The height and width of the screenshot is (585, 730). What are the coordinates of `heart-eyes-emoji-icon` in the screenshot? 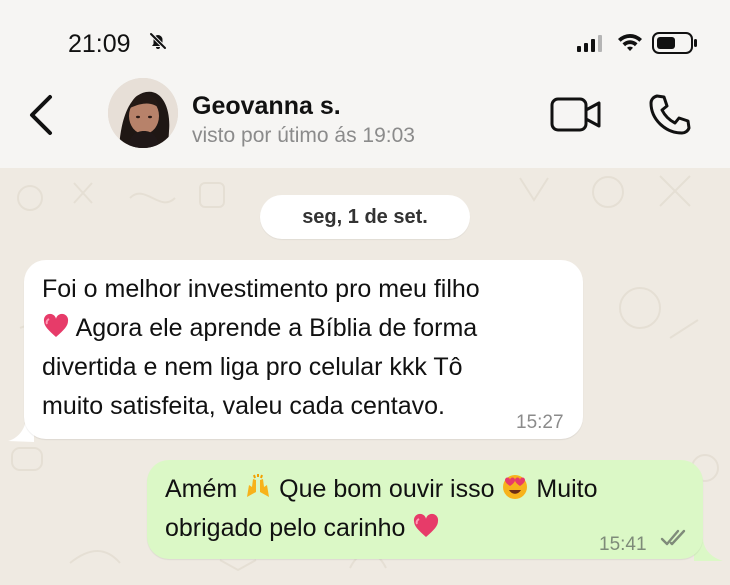 It's located at (515, 487).